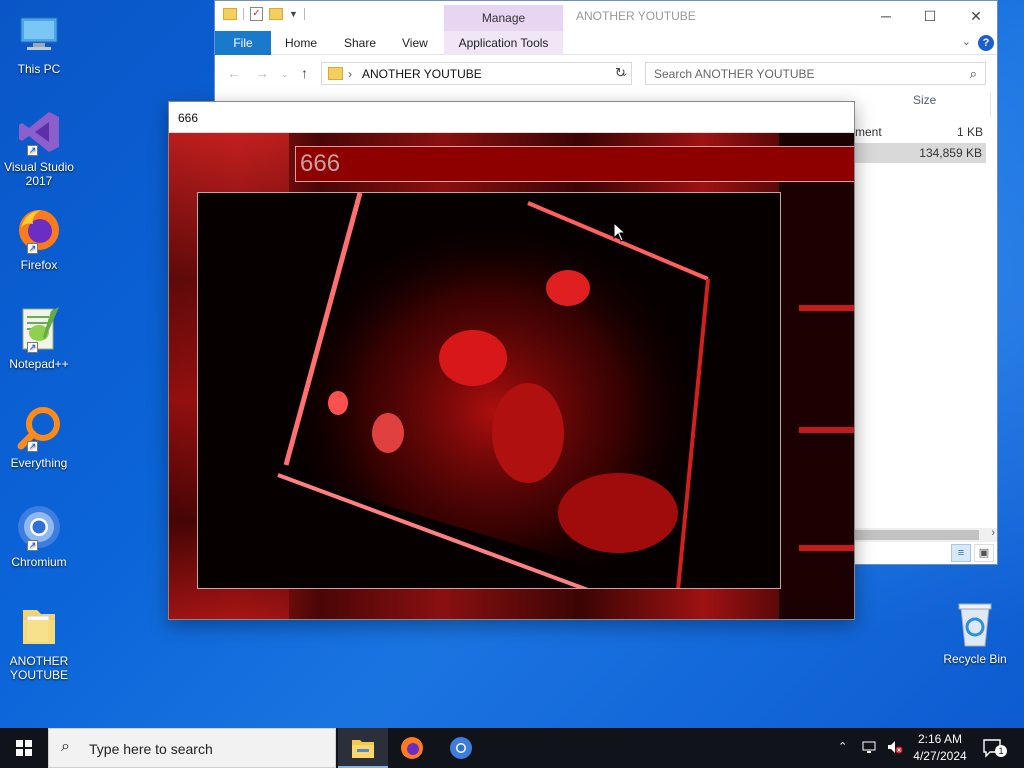 The width and height of the screenshot is (1024, 768). I want to click on quick-access-toolbar: ✓ ▼, so click(264, 14).